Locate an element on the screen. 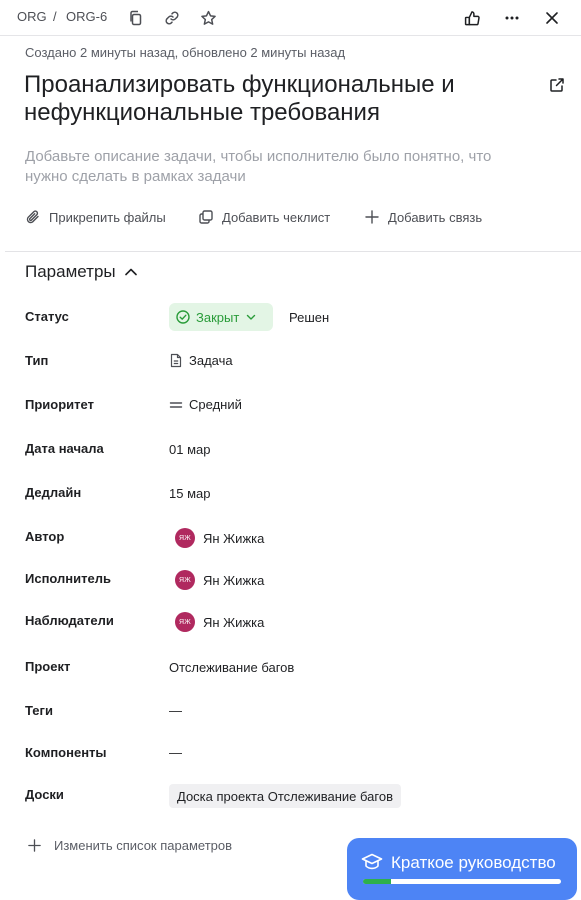 The width and height of the screenshot is (581, 900). copy-link-button is located at coordinates (172, 18).